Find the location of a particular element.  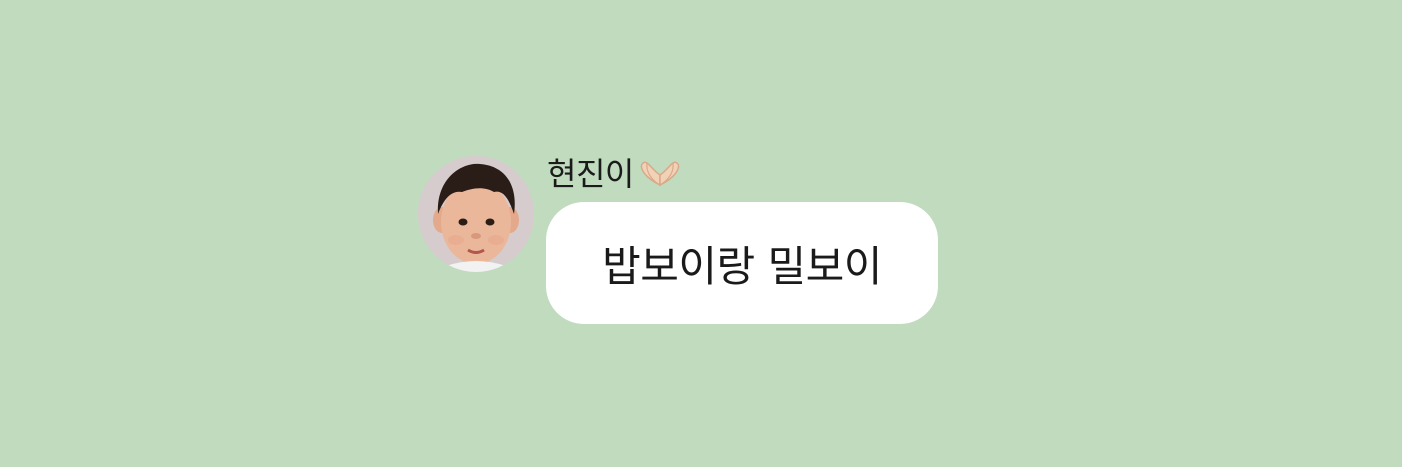

sender-label: 현진이 is located at coordinates (614, 174).